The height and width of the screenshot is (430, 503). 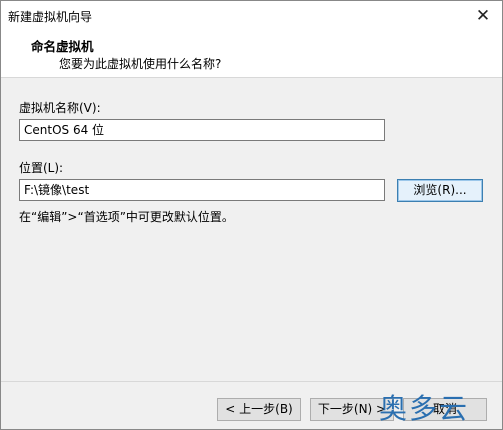 I want to click on window-title: 新建虚拟机向导, so click(x=50, y=17).